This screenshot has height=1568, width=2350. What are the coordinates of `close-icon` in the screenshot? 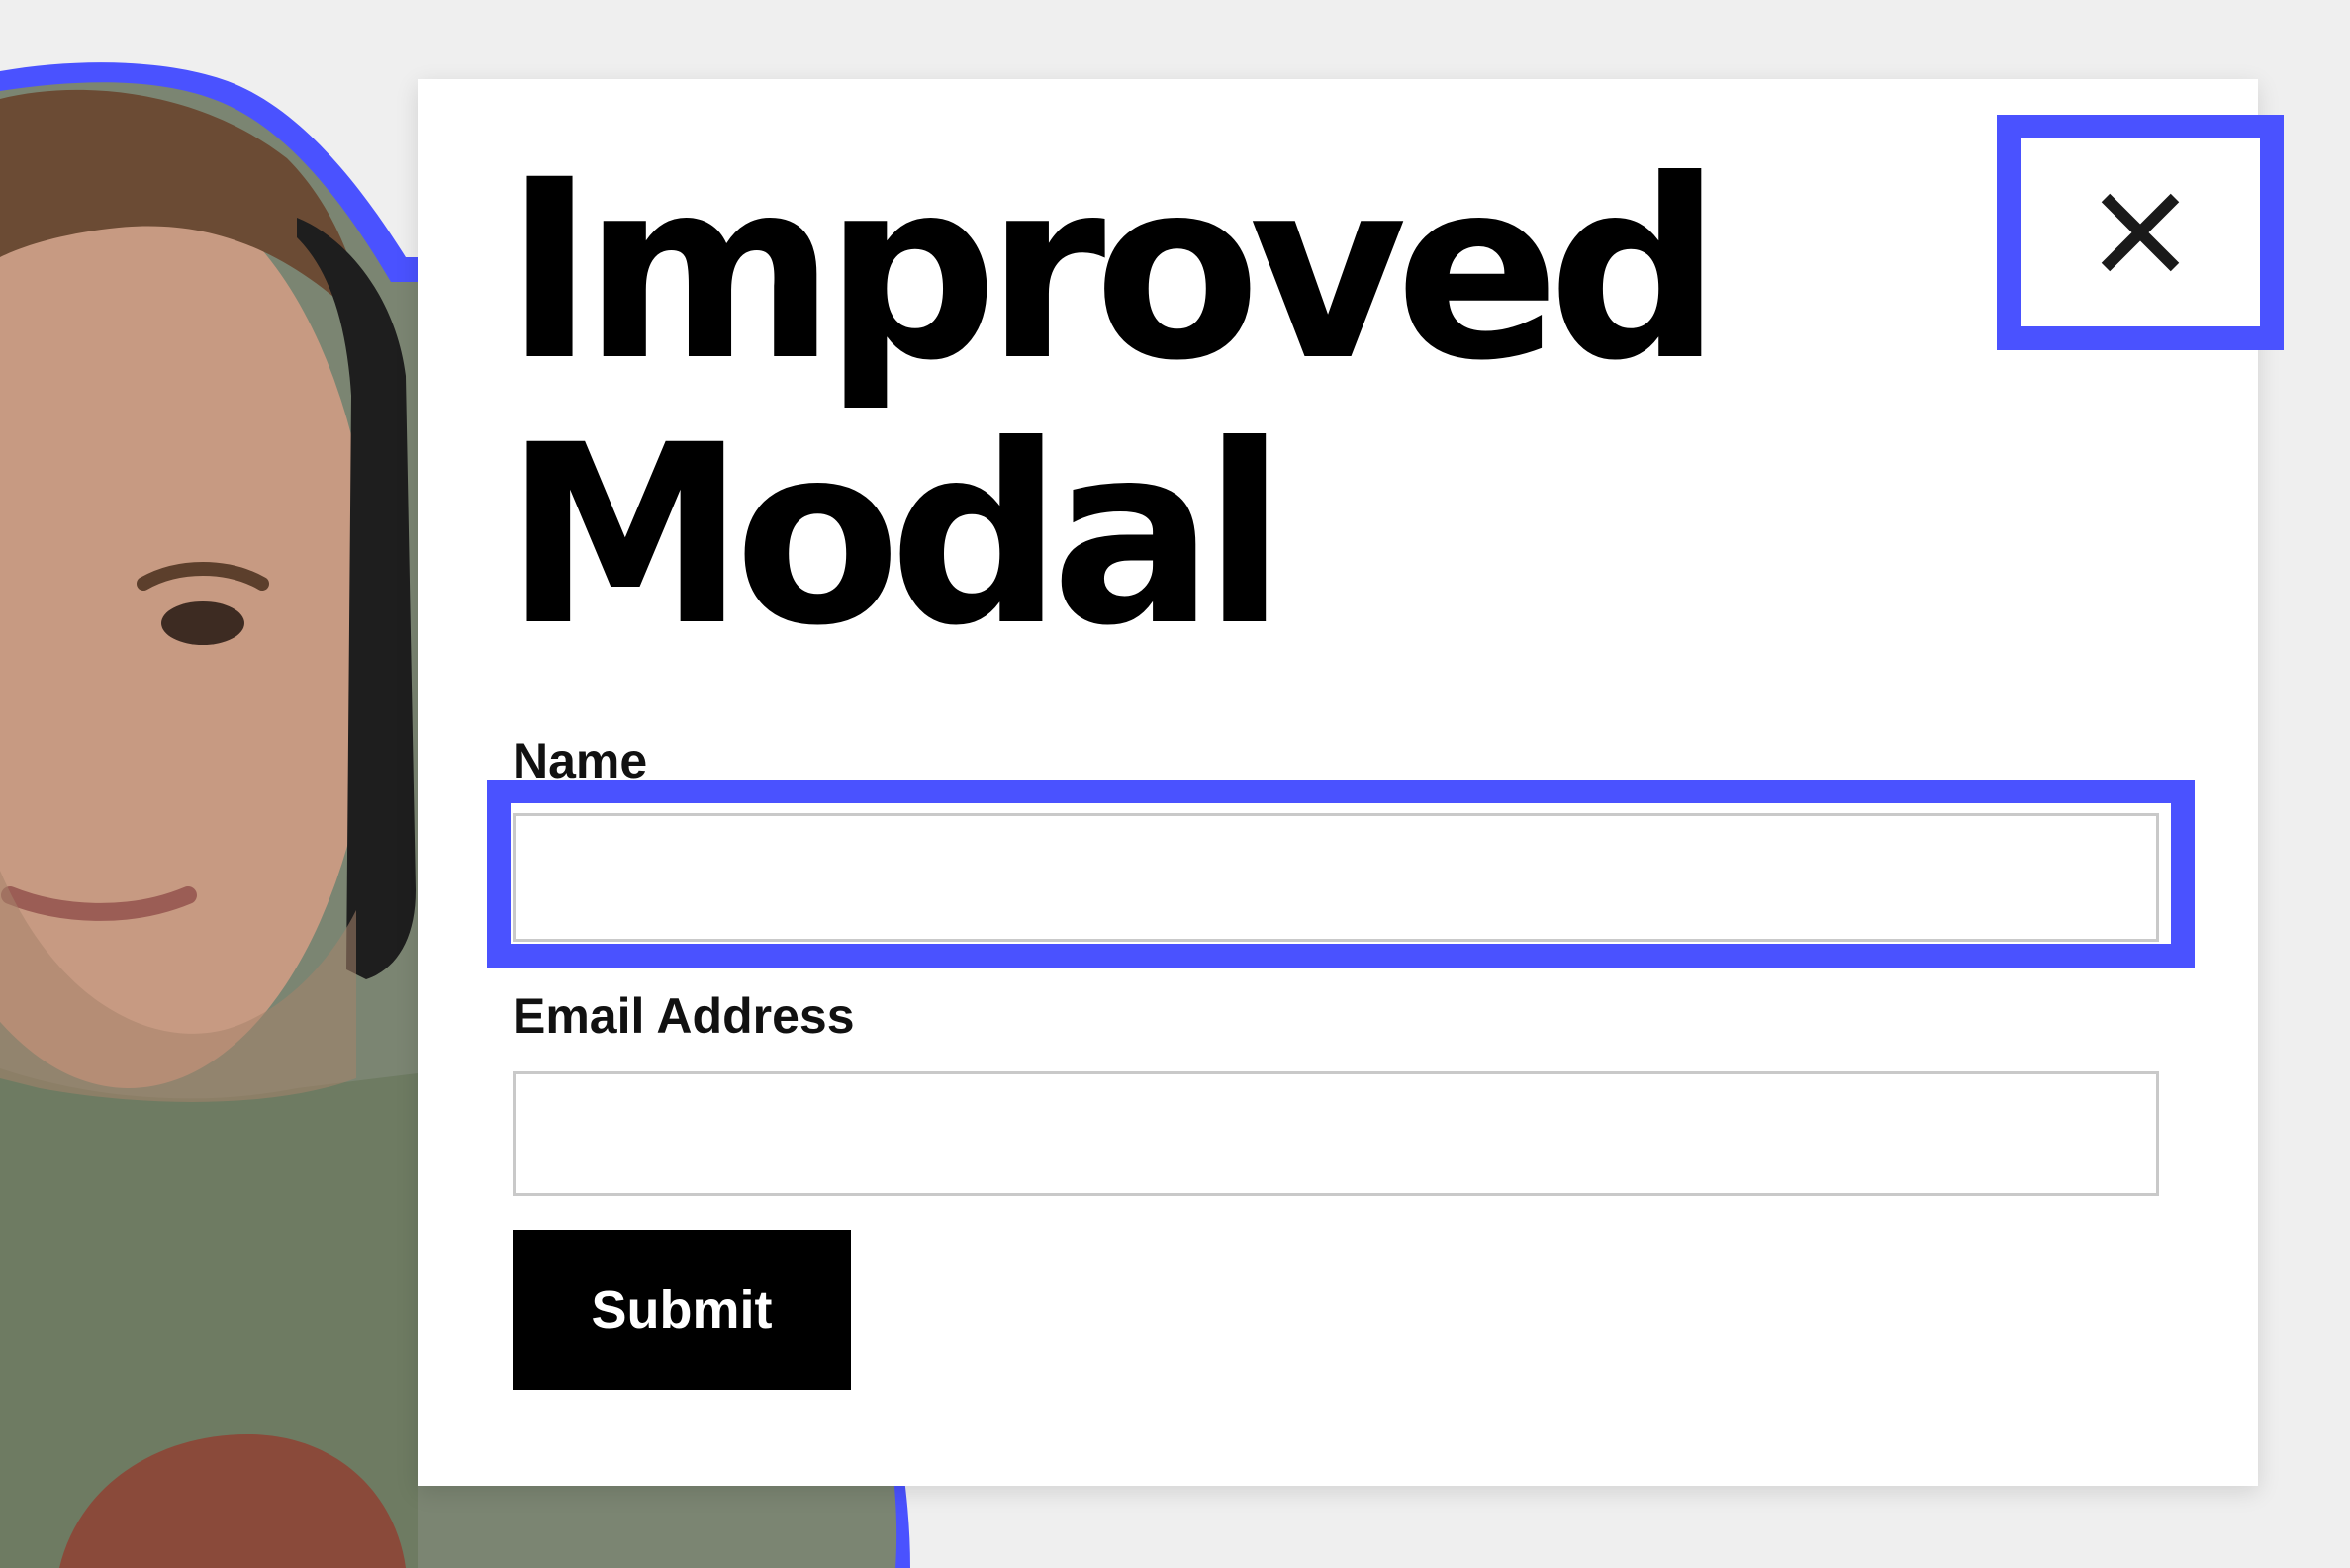 It's located at (2140, 232).